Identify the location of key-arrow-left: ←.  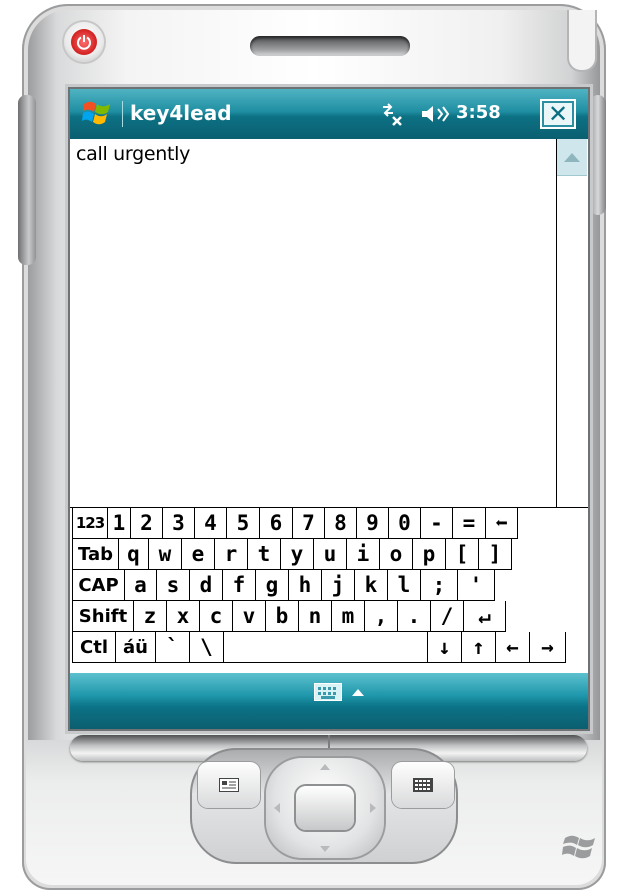
(513, 647).